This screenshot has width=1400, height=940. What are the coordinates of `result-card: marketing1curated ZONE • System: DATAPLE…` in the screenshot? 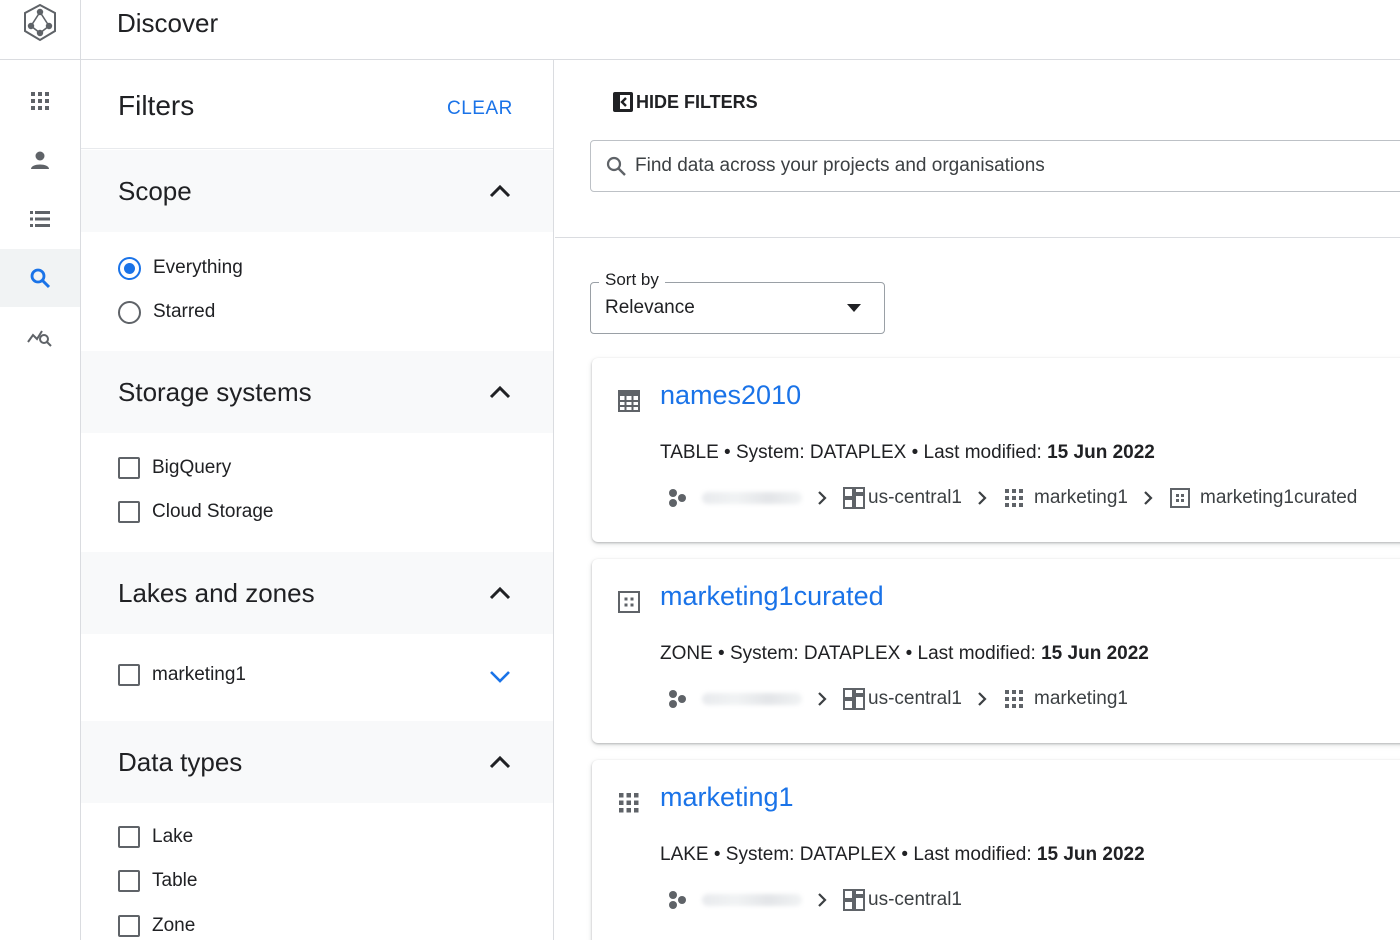 It's located at (996, 651).